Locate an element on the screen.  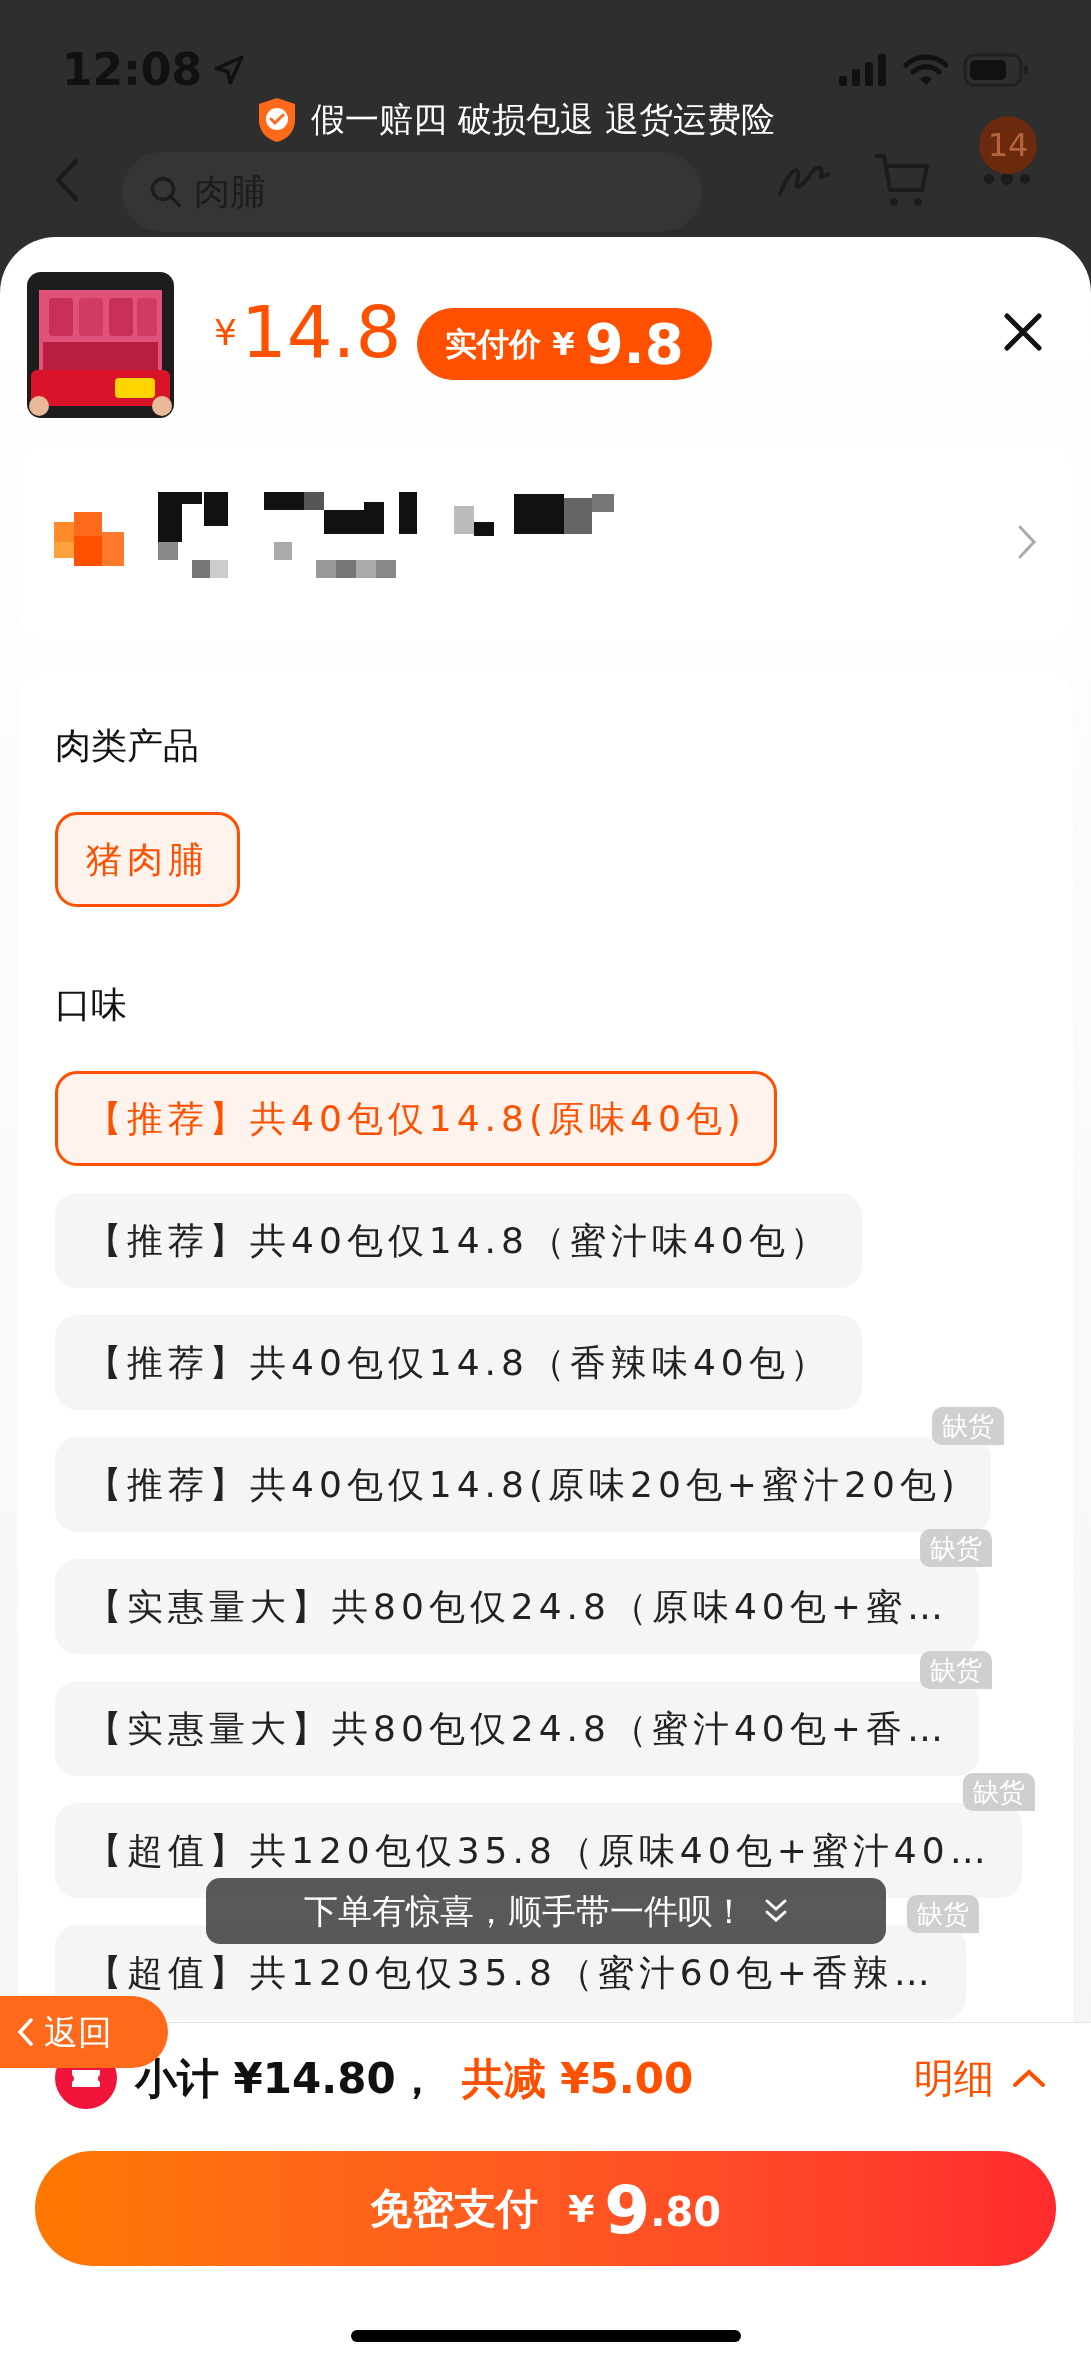
chevron-up-icon is located at coordinates (1029, 2078).